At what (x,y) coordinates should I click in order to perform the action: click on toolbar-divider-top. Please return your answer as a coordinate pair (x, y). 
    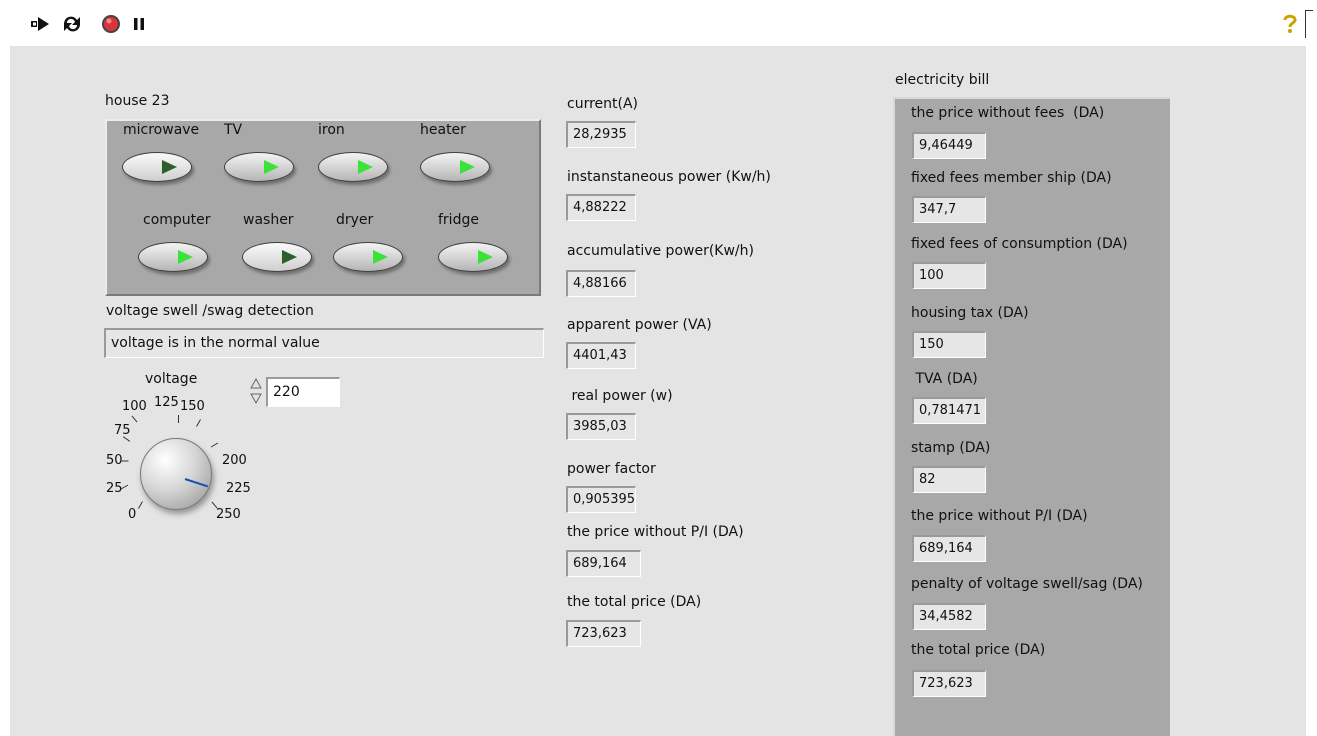
    Looking at the image, I should click on (1309, 10).